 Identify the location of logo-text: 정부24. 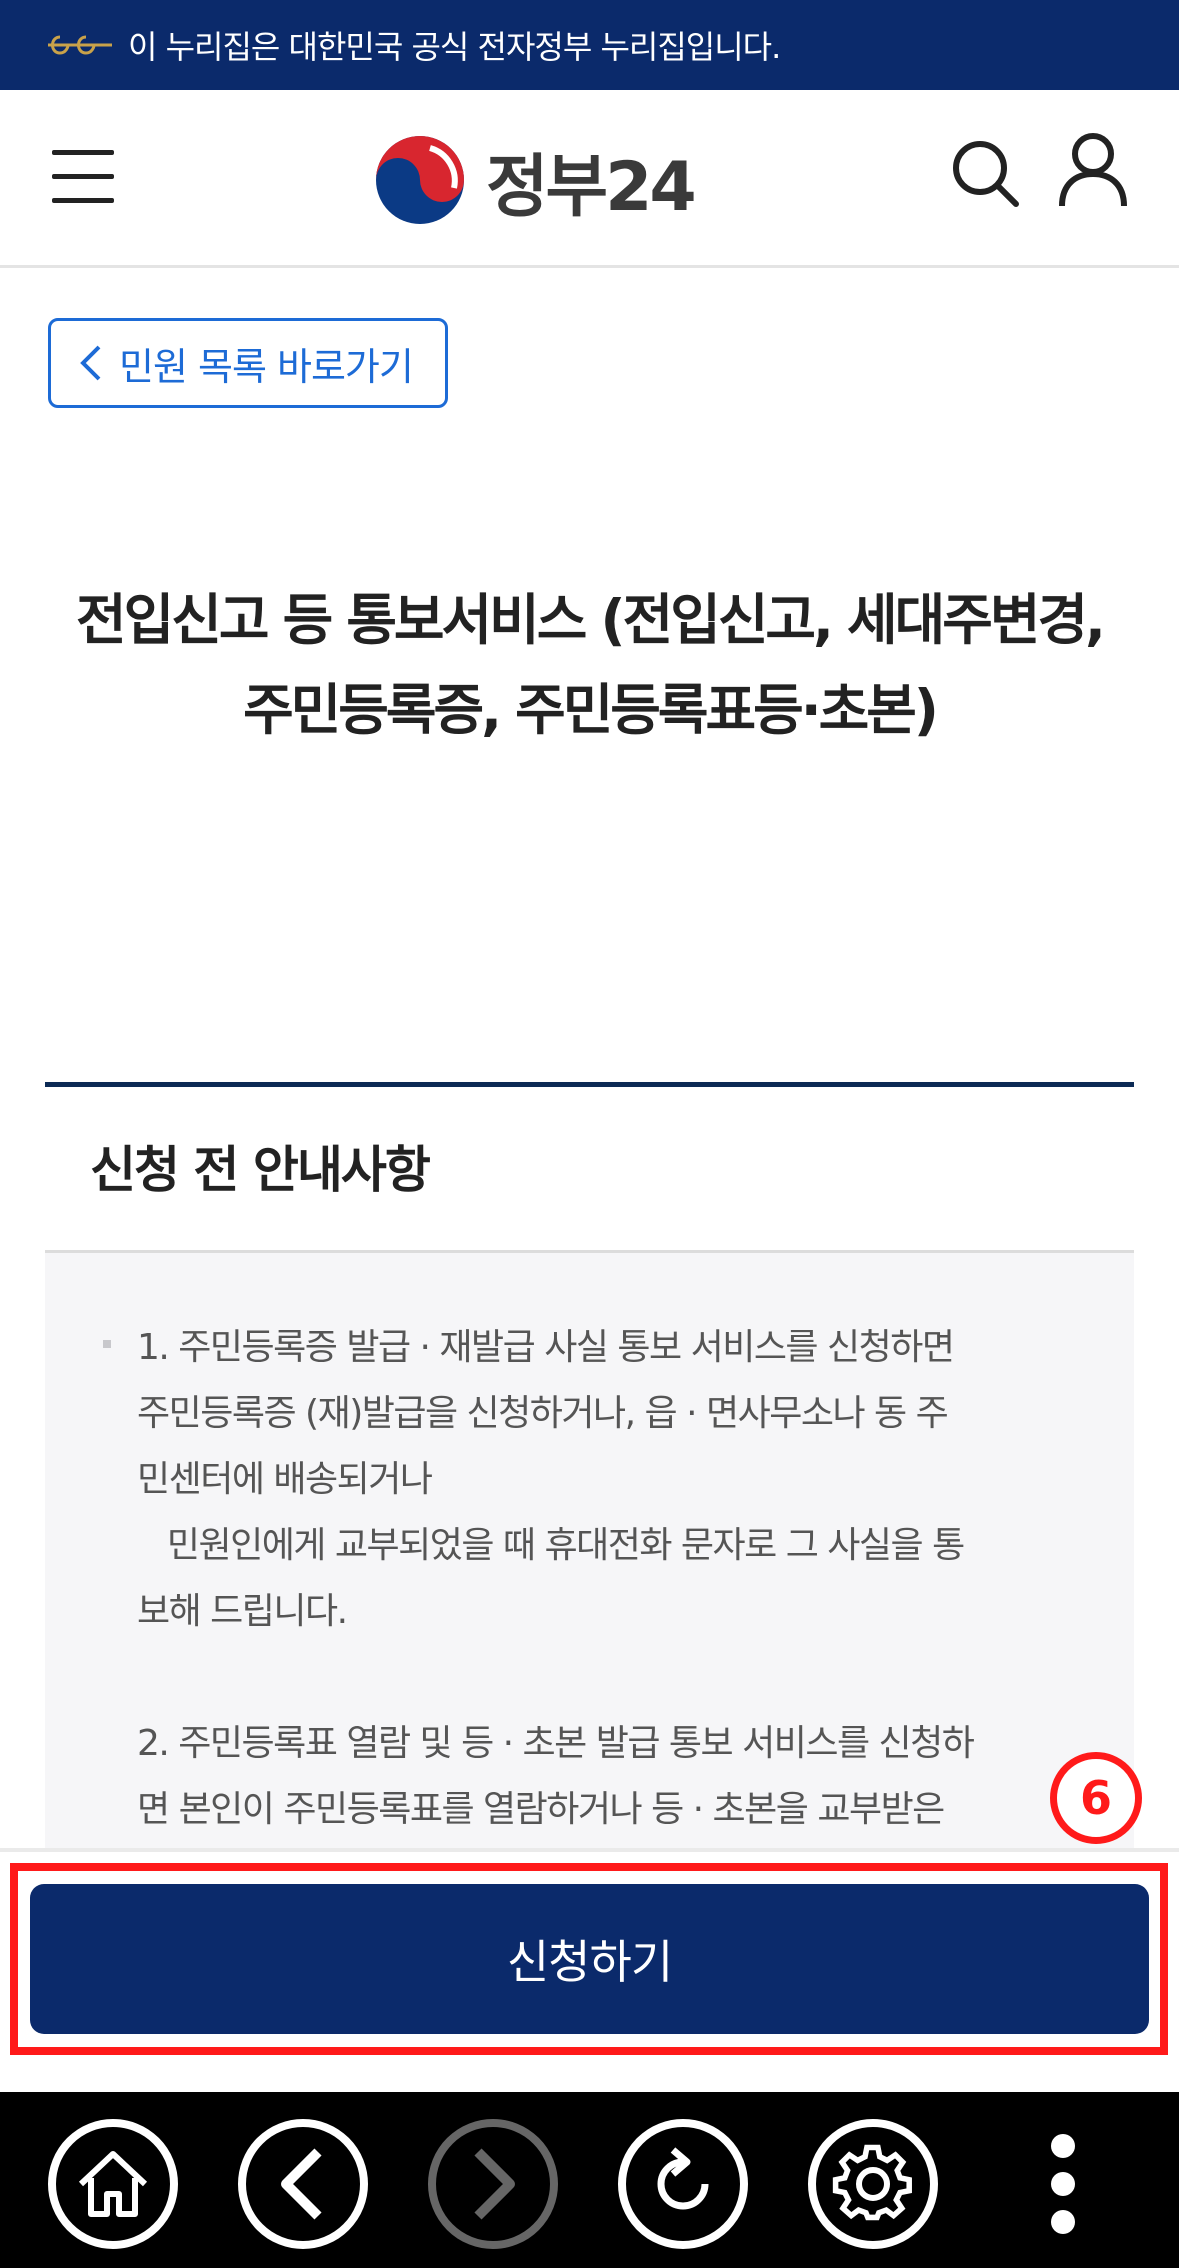
(591, 187).